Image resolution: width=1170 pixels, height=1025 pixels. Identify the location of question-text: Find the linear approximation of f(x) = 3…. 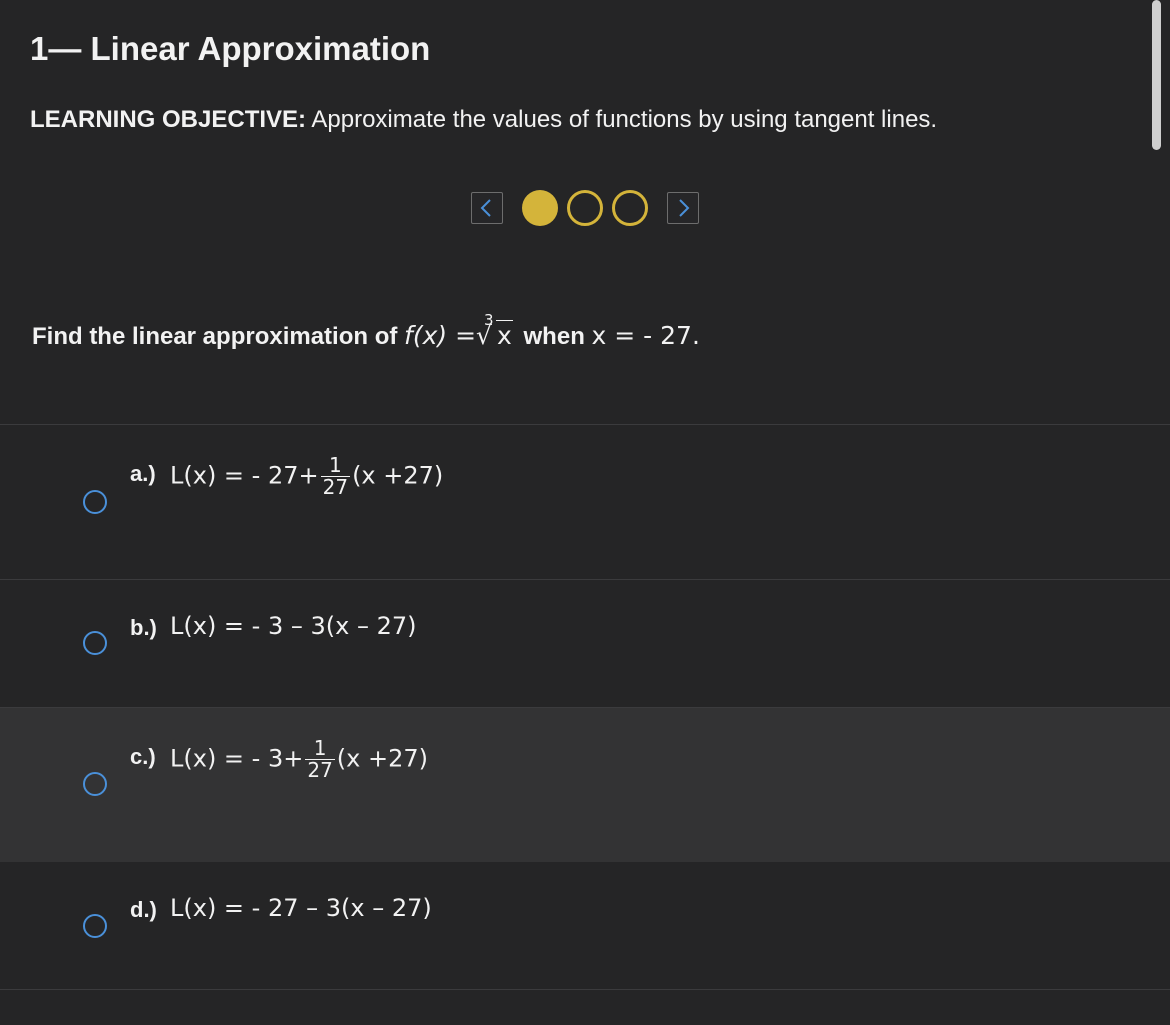
(366, 331).